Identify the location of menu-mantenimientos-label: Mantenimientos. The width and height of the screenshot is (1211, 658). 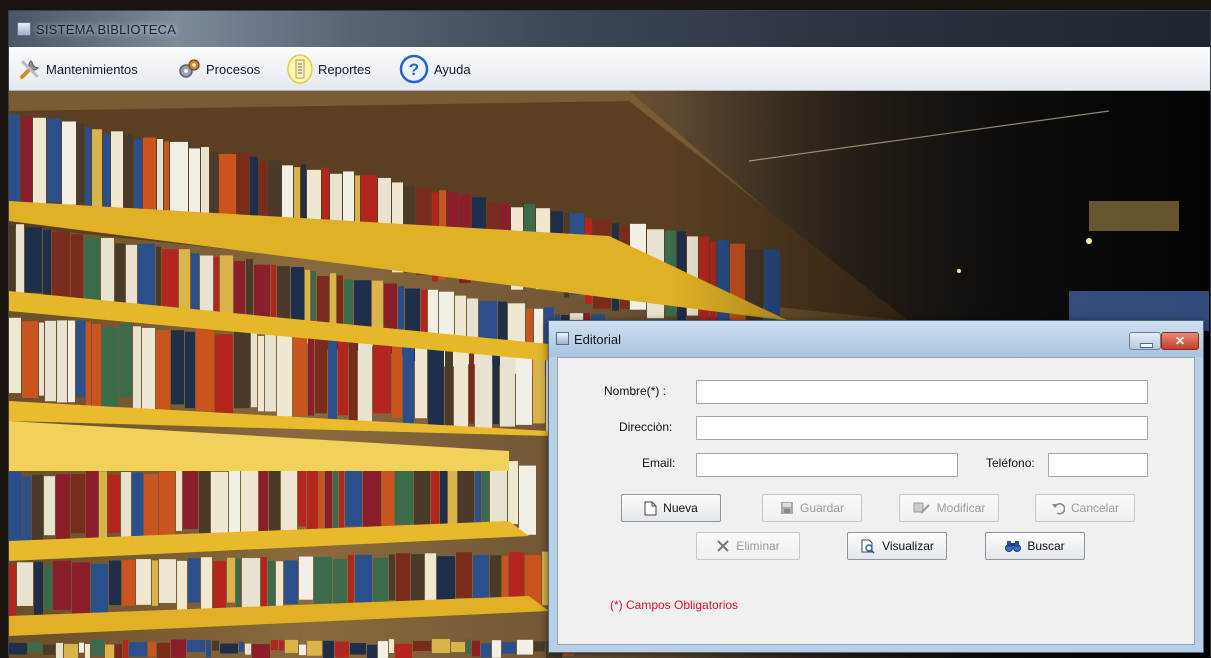
(92, 69).